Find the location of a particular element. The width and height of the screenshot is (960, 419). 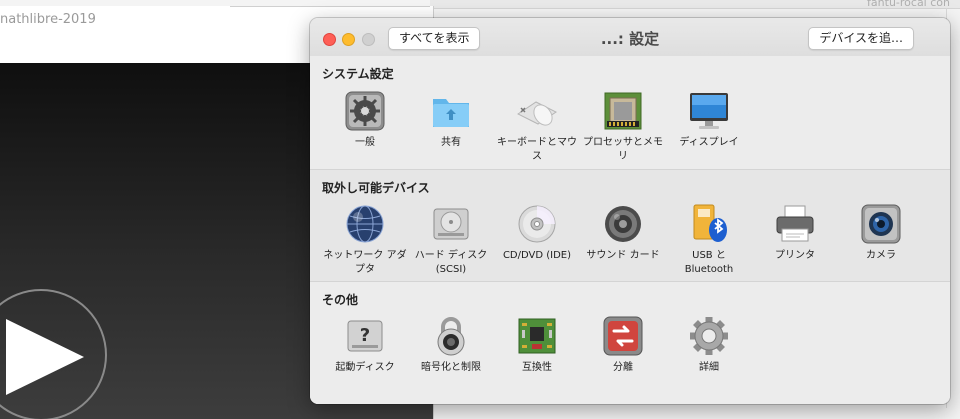

item-keyboard-mouse: キーボードとマウス is located at coordinates (537, 127).